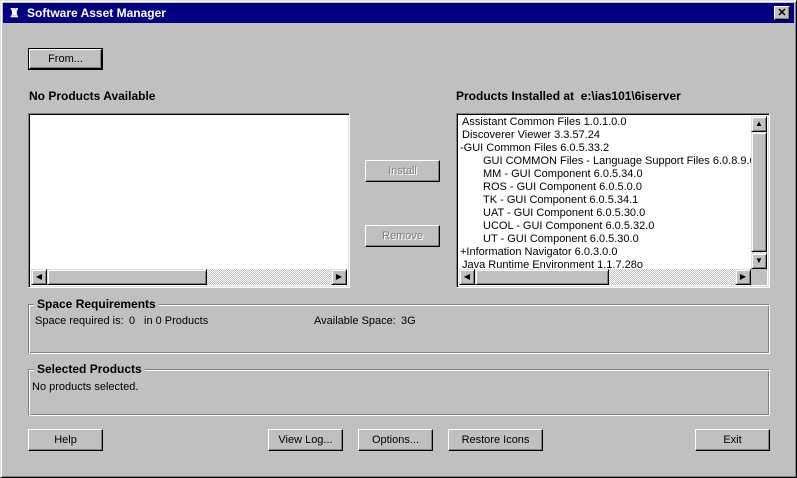 The image size is (797, 478). I want to click on available-space-label: Available Space:, so click(355, 321).